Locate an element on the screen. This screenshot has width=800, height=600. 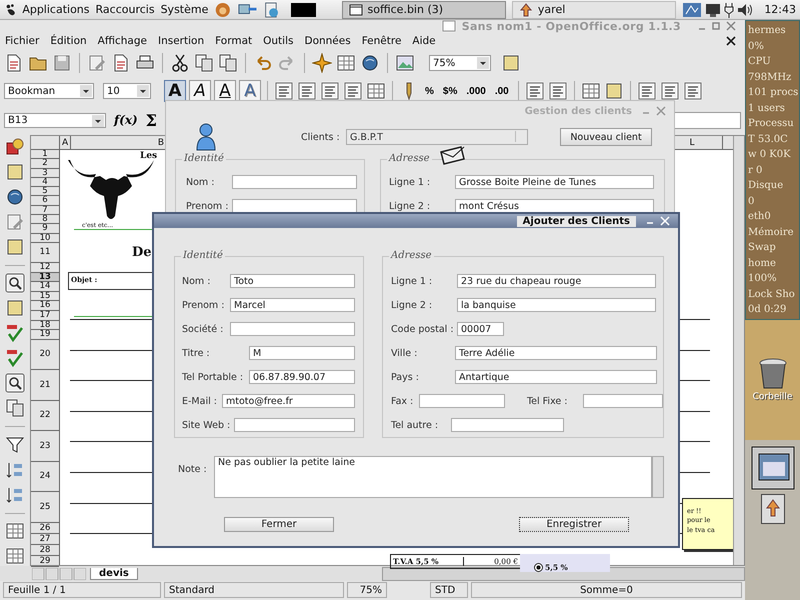
magnifier-icon is located at coordinates (15, 283).